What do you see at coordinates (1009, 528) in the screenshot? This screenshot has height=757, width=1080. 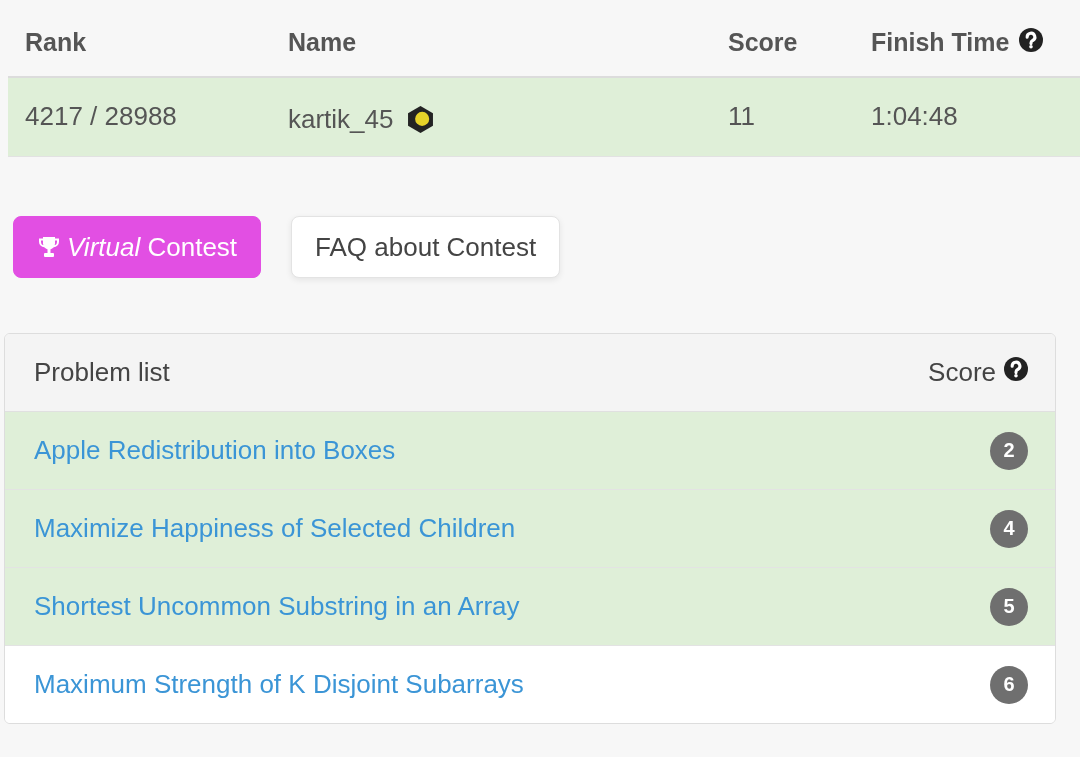 I see `score-badge: 4` at bounding box center [1009, 528].